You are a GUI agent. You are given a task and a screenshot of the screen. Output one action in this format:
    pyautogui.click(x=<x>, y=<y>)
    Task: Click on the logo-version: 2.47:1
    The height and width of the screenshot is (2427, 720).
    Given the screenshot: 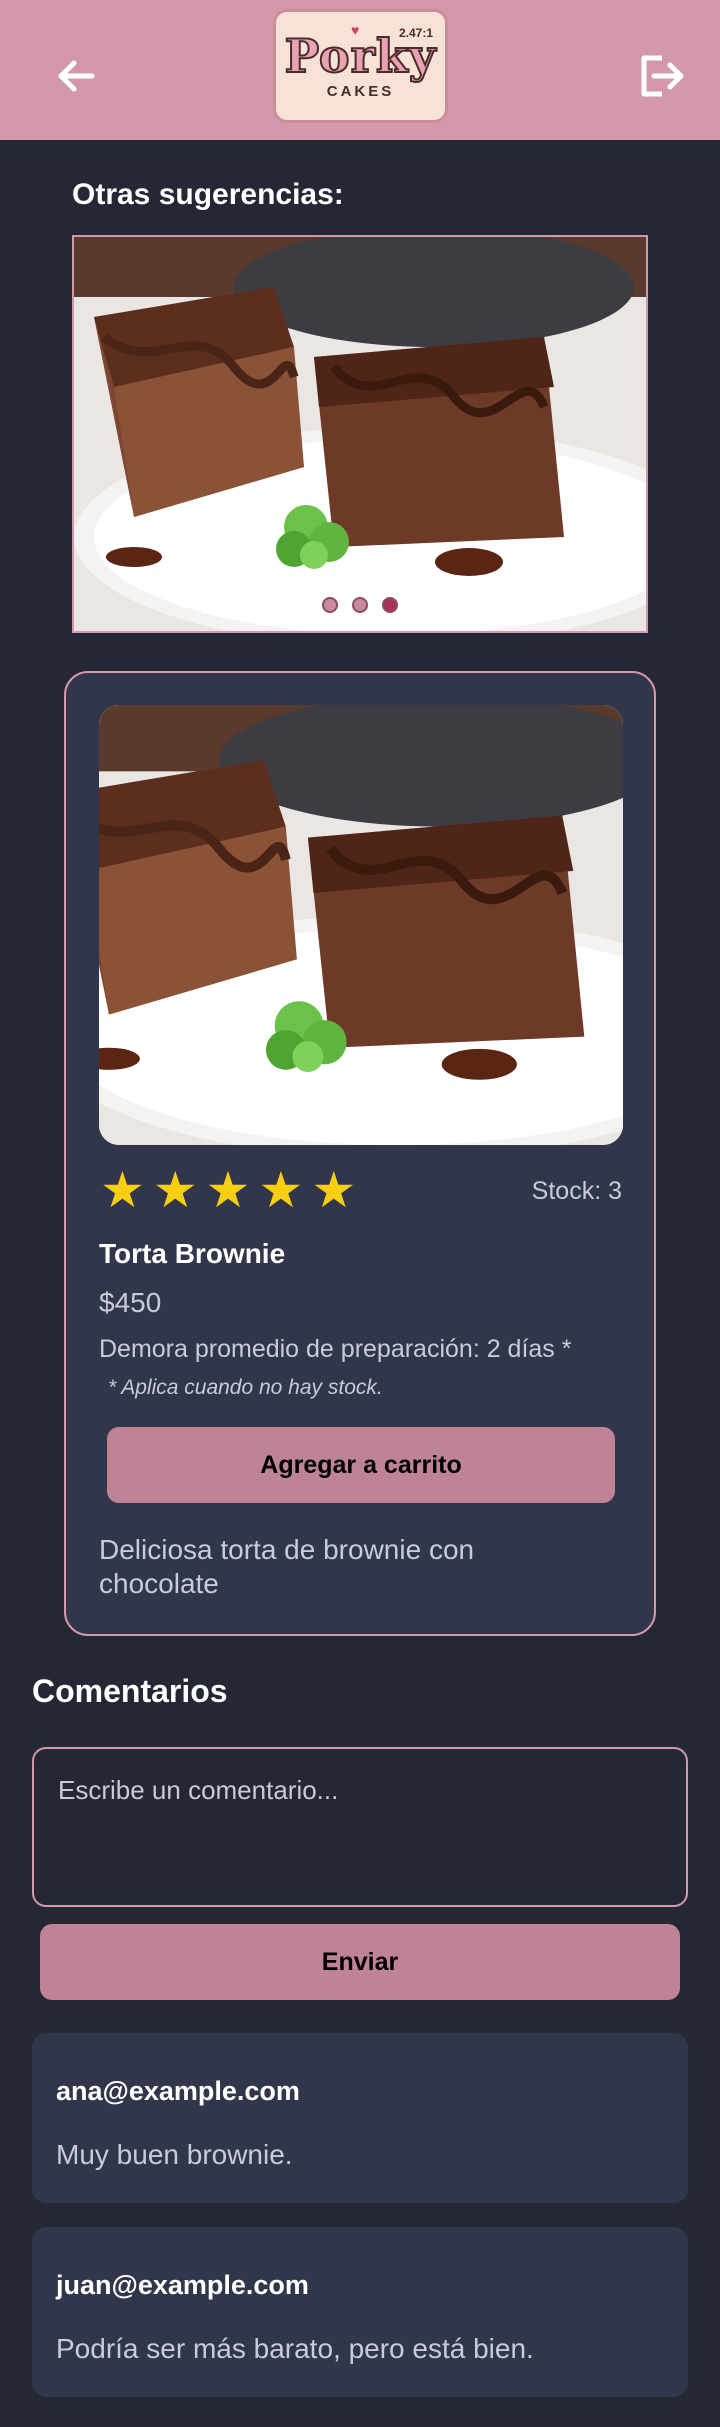 What is the action you would take?
    pyautogui.click(x=415, y=33)
    